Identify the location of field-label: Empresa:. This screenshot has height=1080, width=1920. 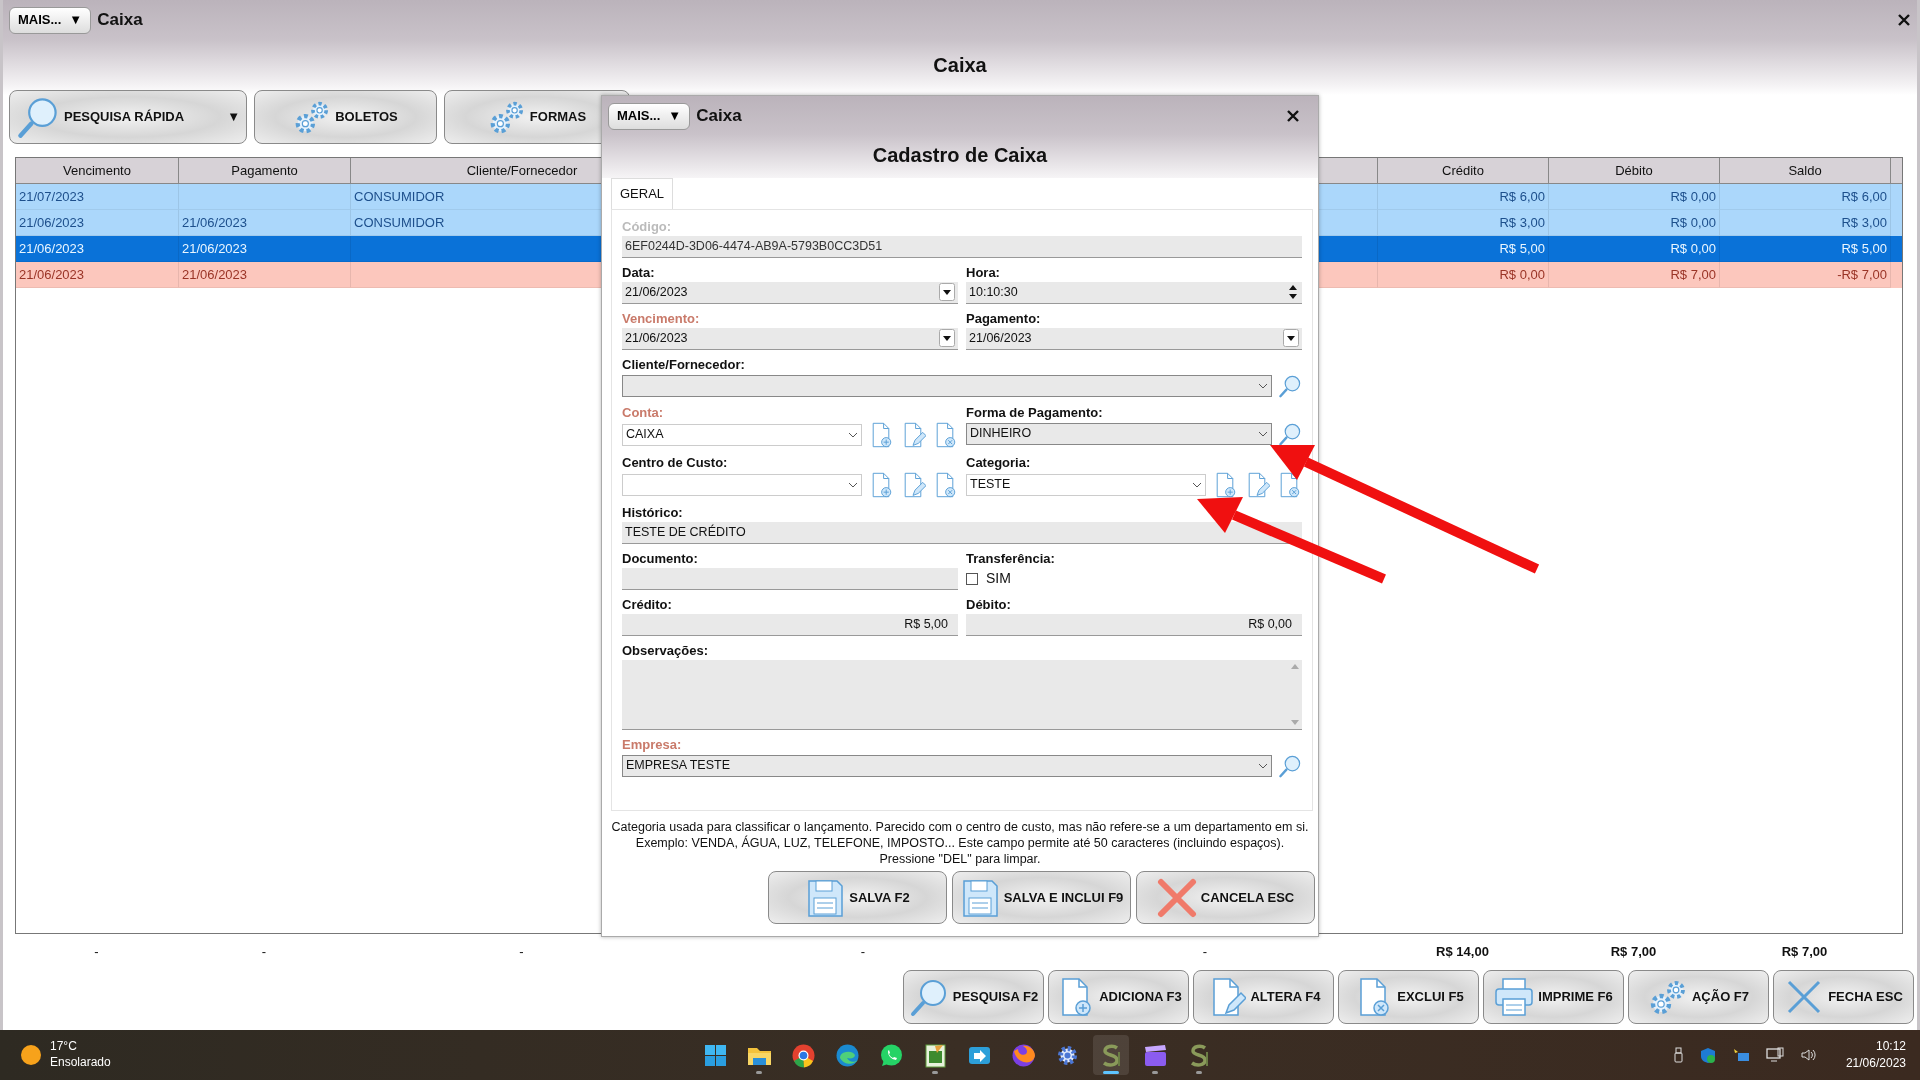
(652, 744).